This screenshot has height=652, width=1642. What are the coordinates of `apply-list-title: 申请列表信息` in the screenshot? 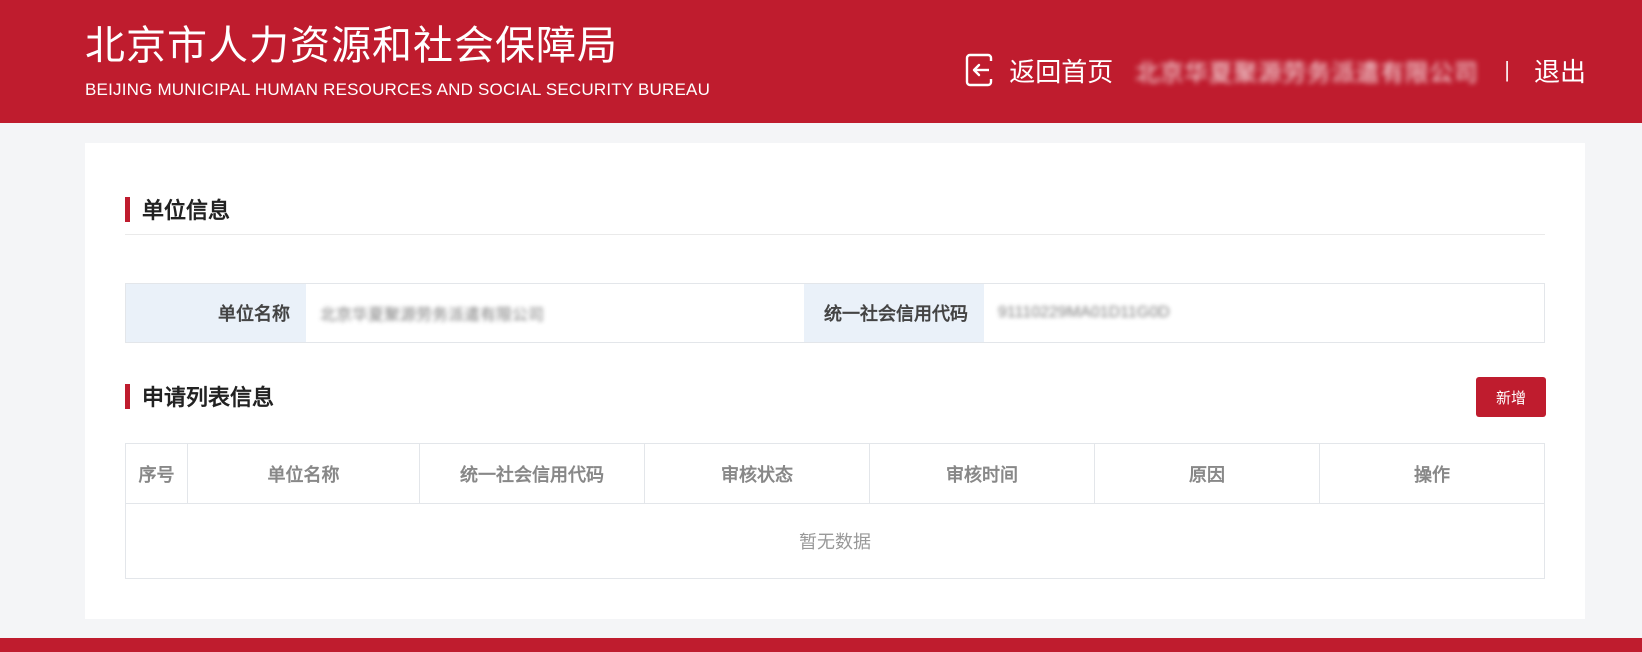 It's located at (199, 396).